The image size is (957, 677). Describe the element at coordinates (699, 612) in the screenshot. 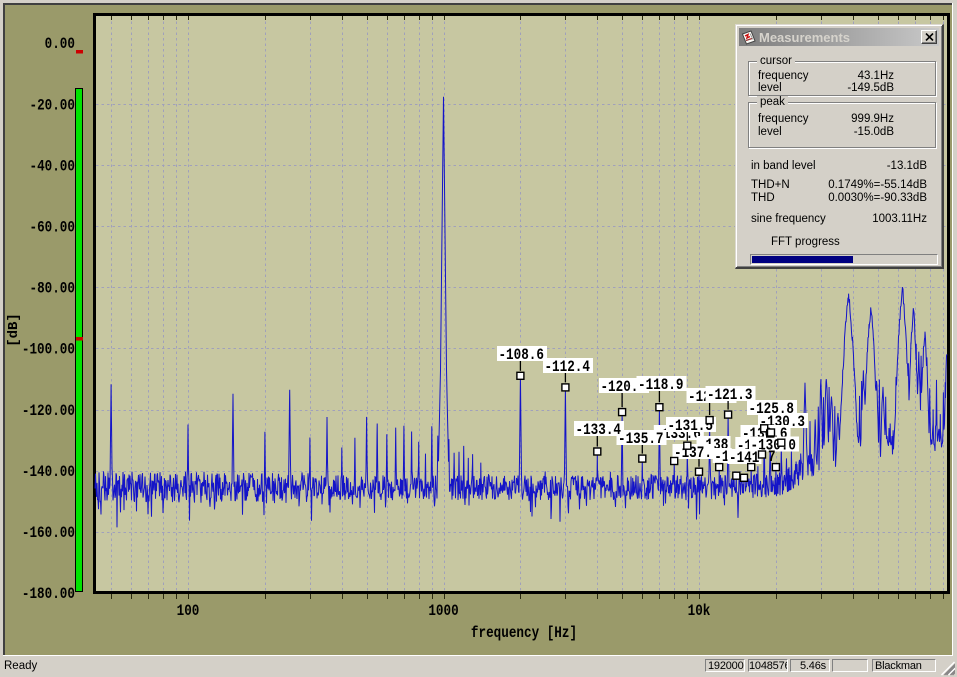

I see `svg-text: 10k` at that location.